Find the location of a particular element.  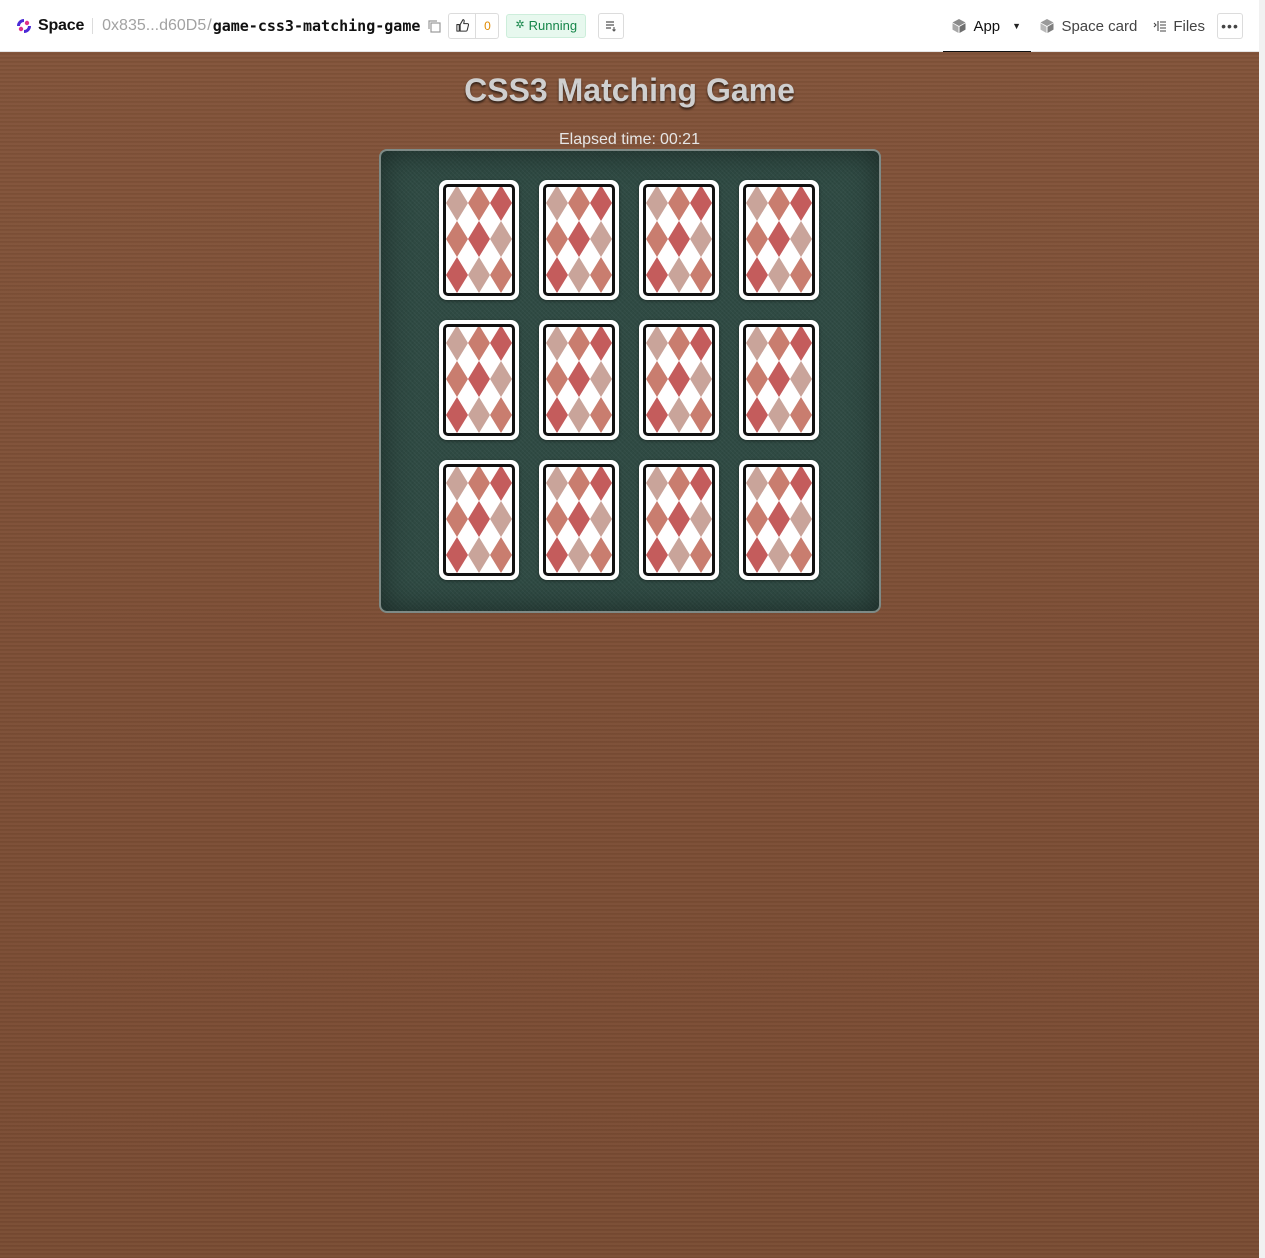

tab-app-label: App is located at coordinates (987, 26).